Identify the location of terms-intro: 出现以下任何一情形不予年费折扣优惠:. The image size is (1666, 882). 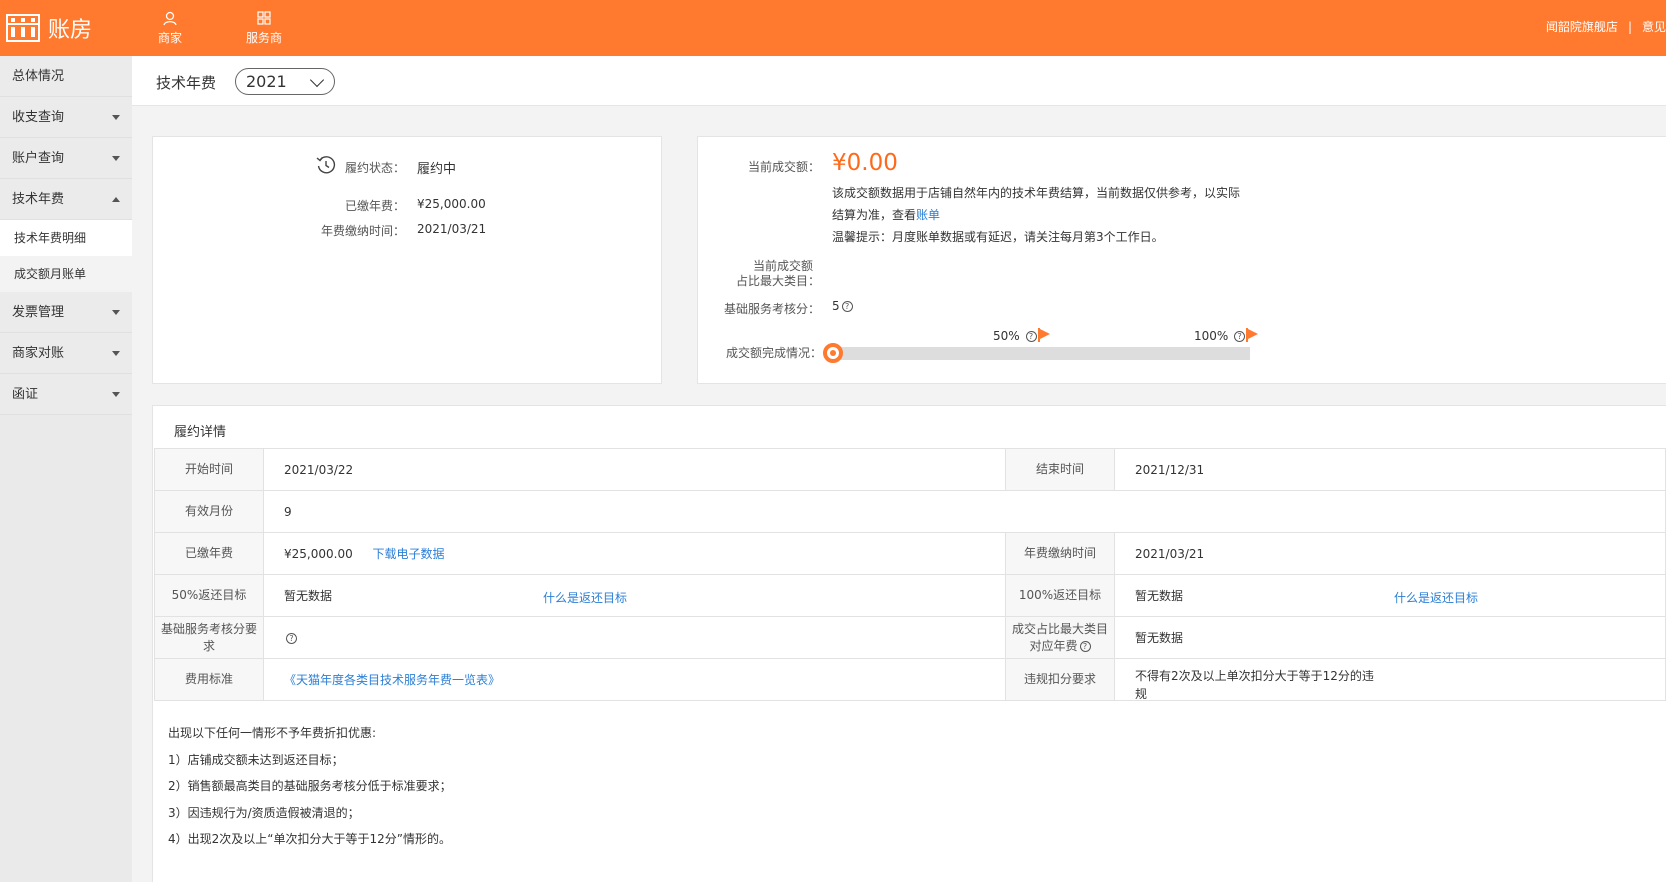
(272, 733).